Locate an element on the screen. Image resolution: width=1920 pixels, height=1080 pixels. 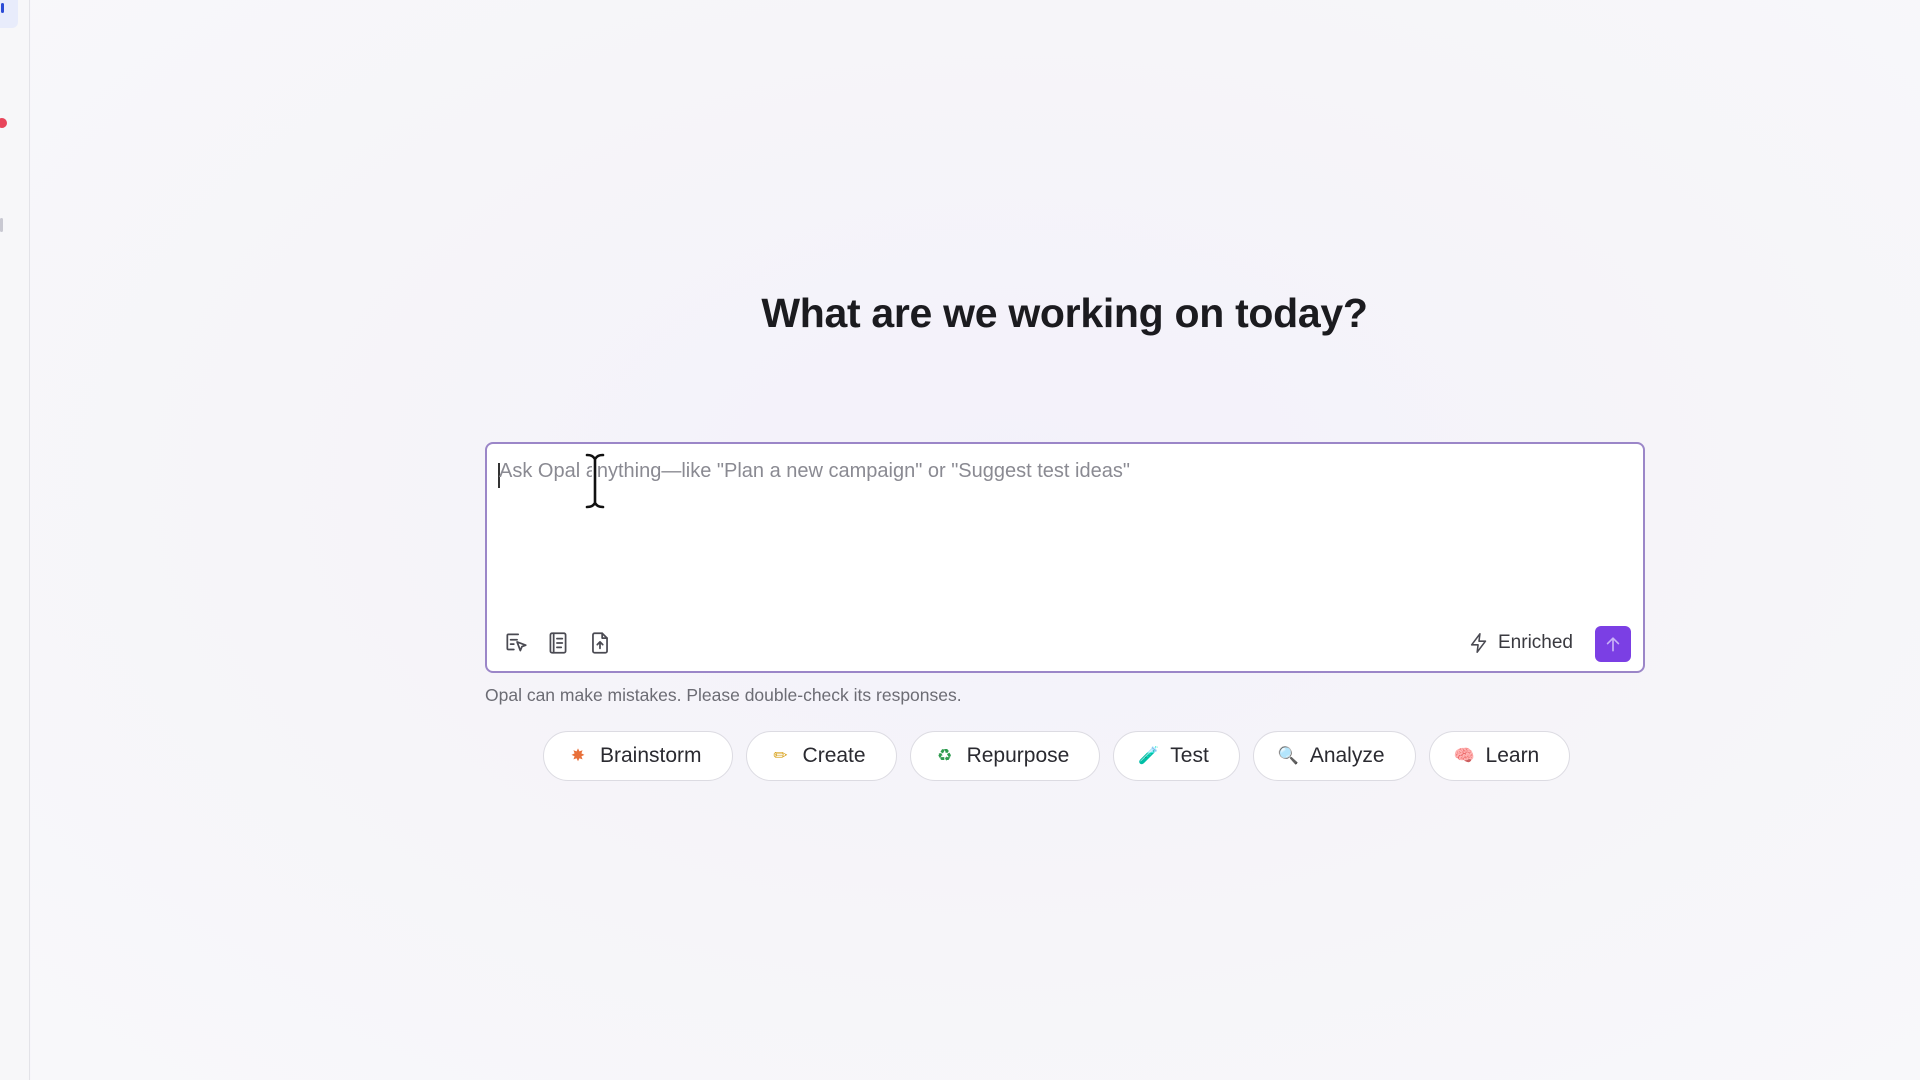
upload-file-icon is located at coordinates (600, 643).